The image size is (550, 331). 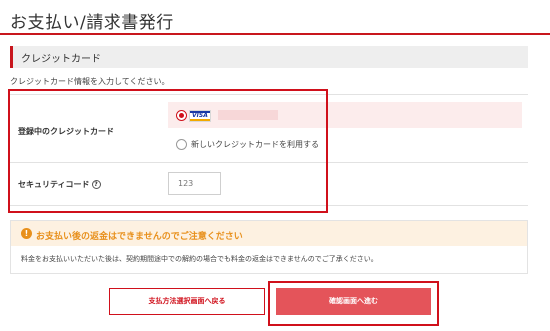 I want to click on page-title: お支払い/請求書発行, so click(x=92, y=23).